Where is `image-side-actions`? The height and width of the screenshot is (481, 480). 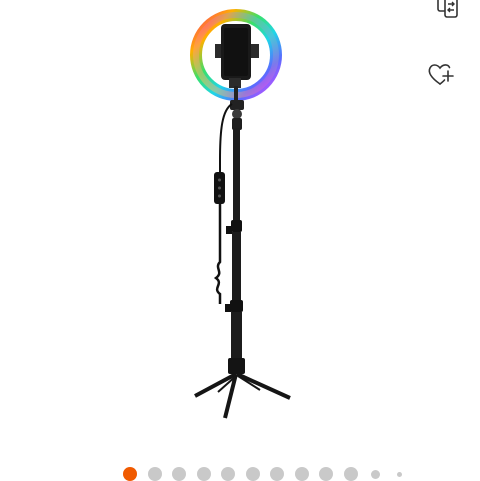
image-side-actions is located at coordinates (445, 60).